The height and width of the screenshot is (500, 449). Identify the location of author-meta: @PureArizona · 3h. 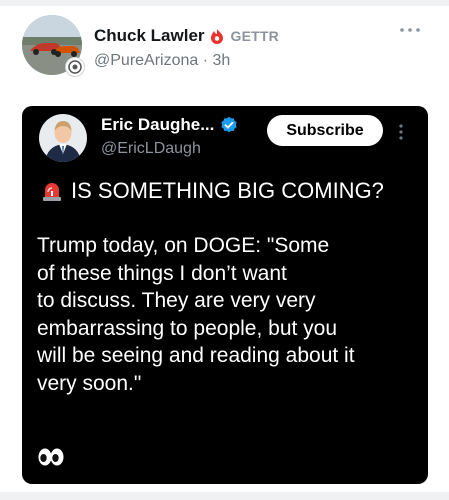
(162, 61).